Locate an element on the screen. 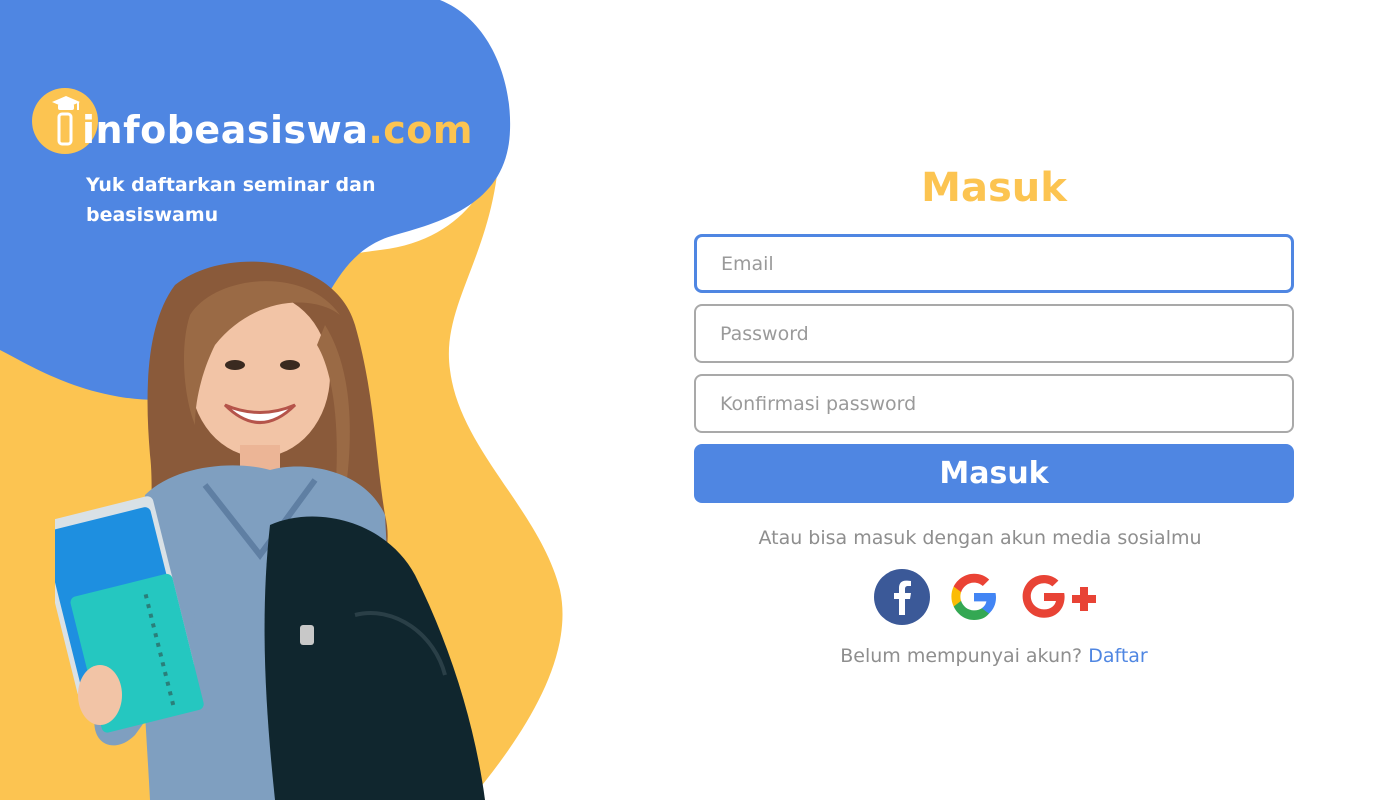 The height and width of the screenshot is (800, 1400). google-plus-login-button is located at coordinates (1062, 597).